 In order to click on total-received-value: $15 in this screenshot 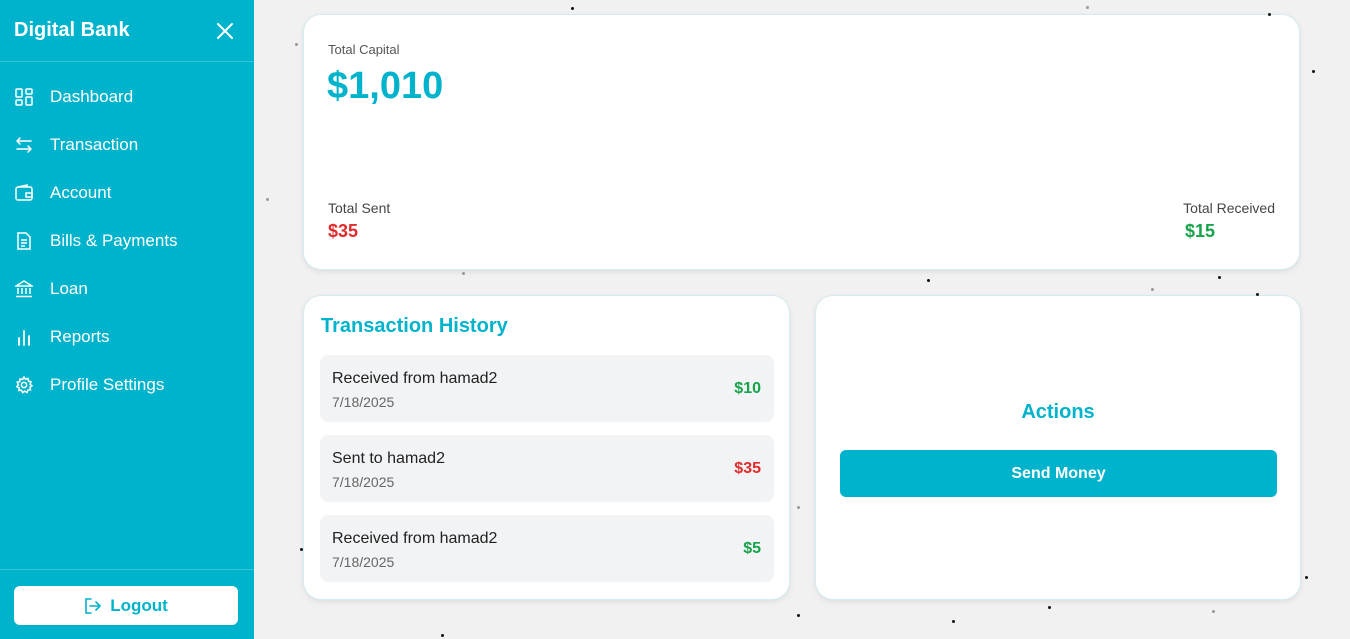, I will do `click(1200, 231)`.